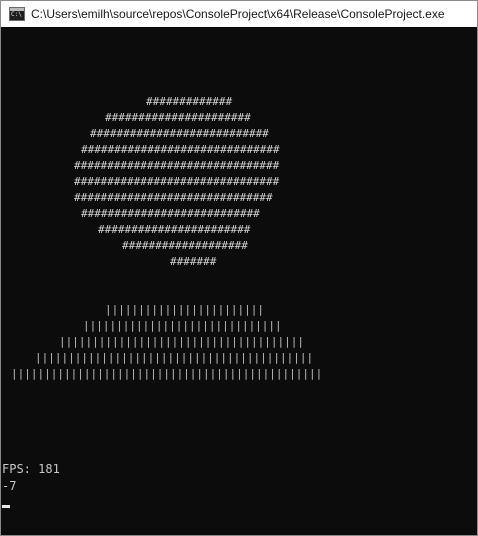 The width and height of the screenshot is (478, 536). I want to click on grass-line: ||||||||||||||||||||||||, so click(184, 309).